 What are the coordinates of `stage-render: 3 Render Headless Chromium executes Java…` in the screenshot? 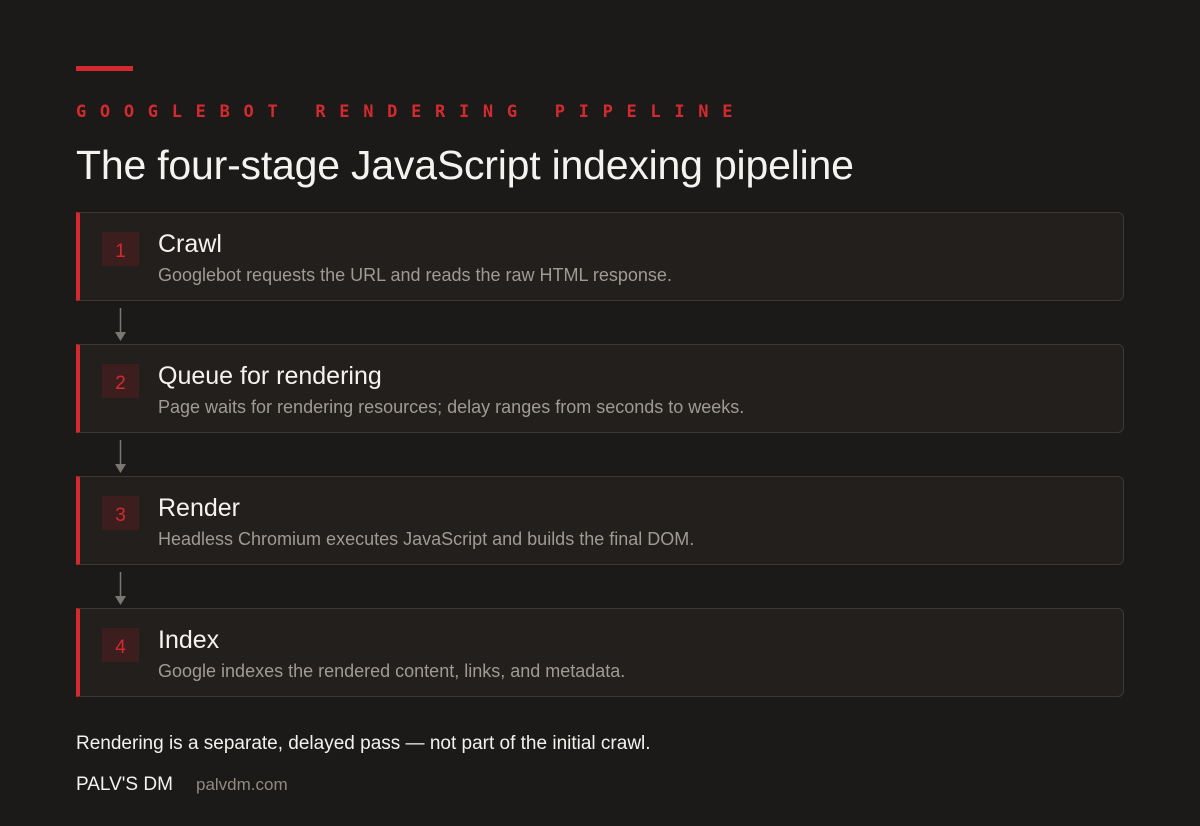 It's located at (600, 520).